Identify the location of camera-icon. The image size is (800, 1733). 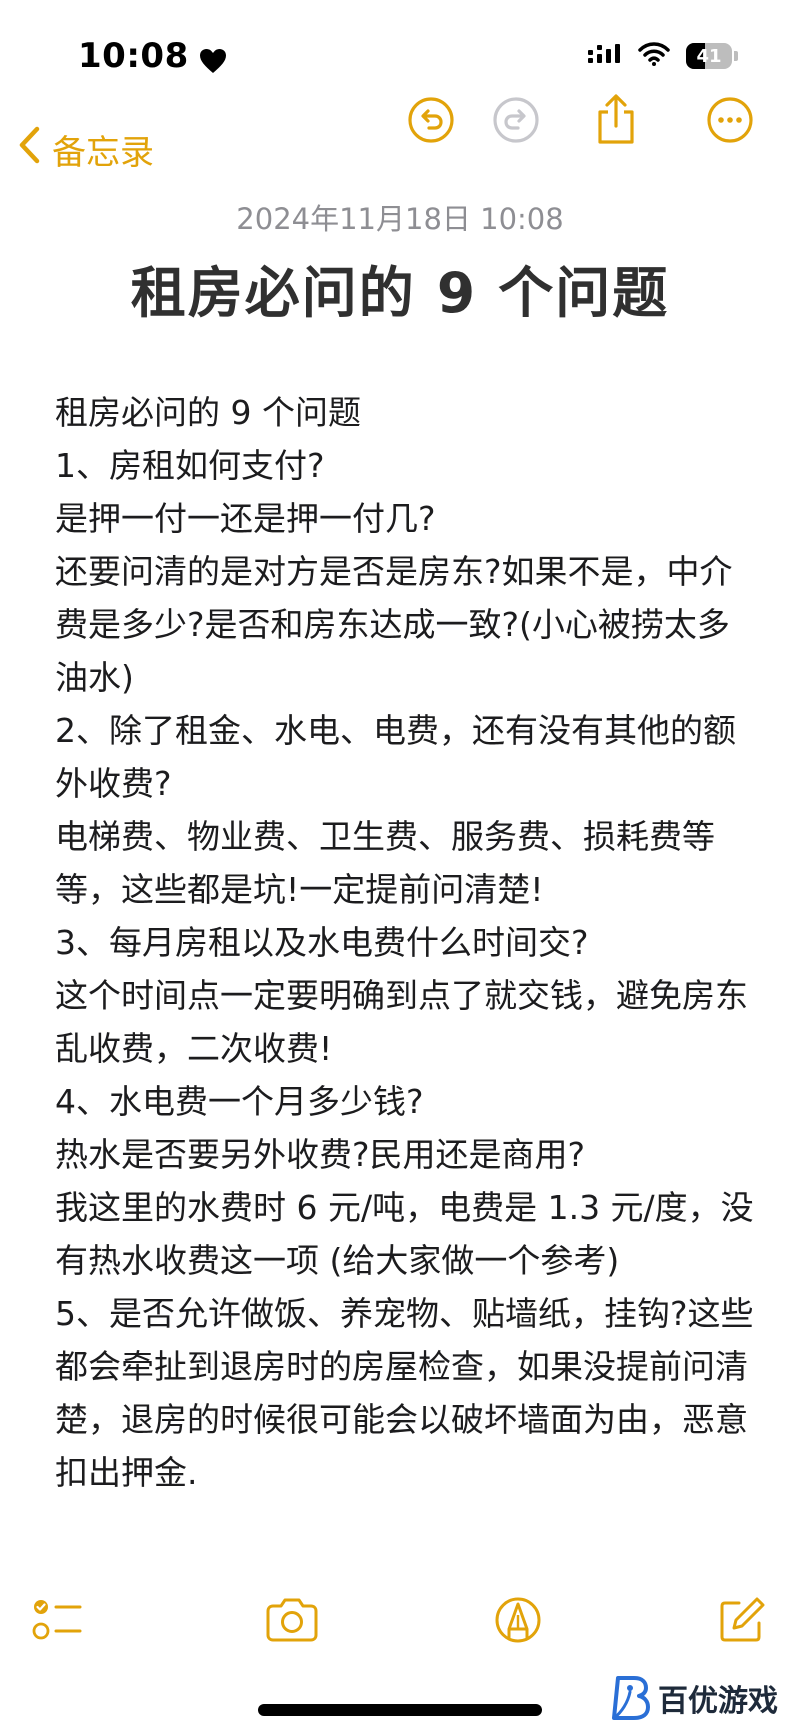
(292, 1620).